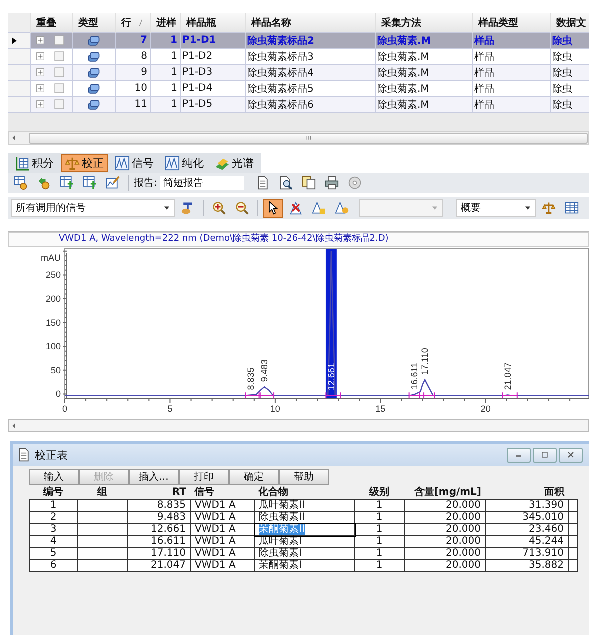 The height and width of the screenshot is (635, 589). I want to click on column-header: 数据文, so click(569, 22).